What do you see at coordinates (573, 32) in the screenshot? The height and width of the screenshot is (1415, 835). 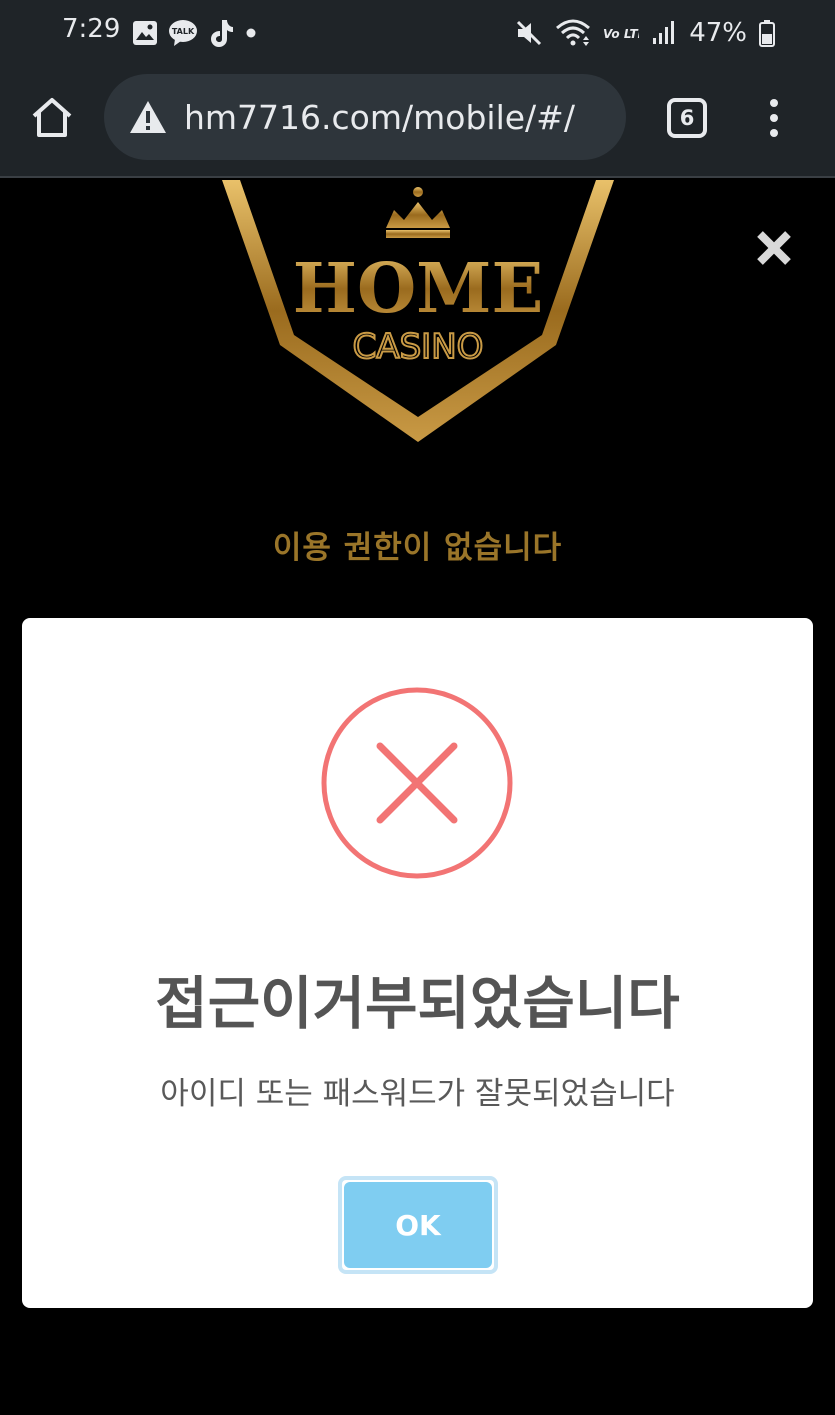 I see `wifi-icon` at bounding box center [573, 32].